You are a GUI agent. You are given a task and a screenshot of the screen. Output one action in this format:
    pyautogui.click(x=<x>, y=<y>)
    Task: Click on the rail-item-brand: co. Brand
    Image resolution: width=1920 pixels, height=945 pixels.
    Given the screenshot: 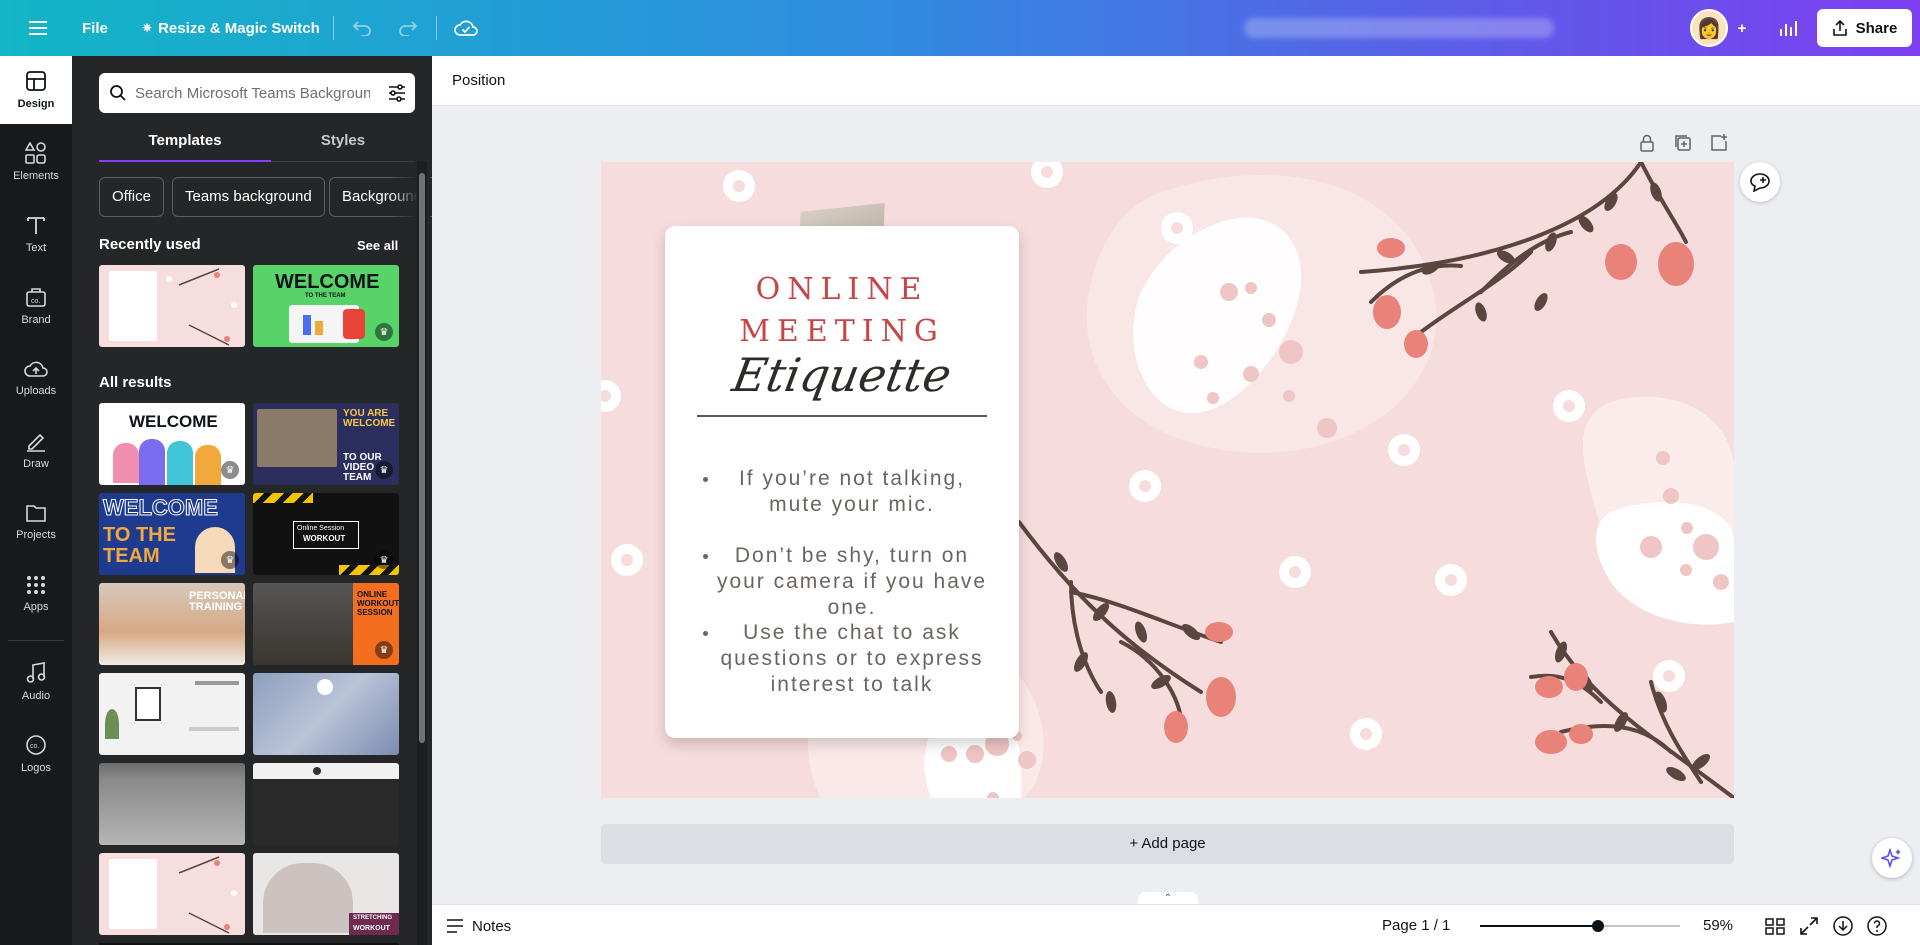 What is the action you would take?
    pyautogui.click(x=36, y=306)
    